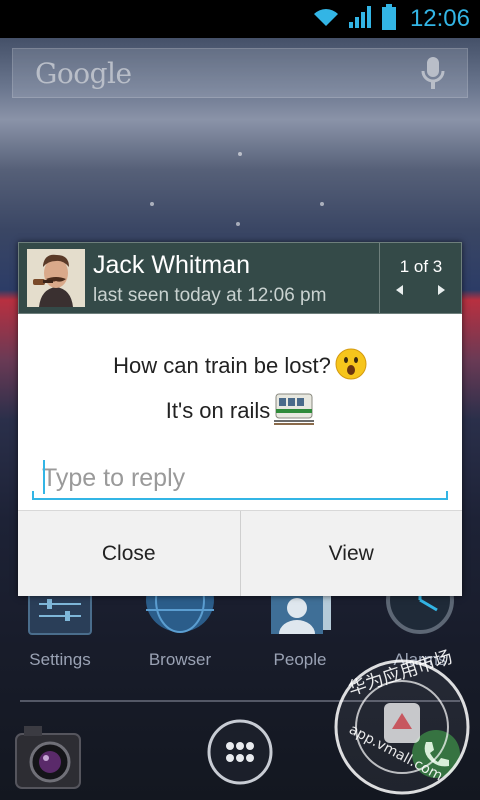  What do you see at coordinates (222, 365) in the screenshot?
I see `message-text: How can train be lost?` at bounding box center [222, 365].